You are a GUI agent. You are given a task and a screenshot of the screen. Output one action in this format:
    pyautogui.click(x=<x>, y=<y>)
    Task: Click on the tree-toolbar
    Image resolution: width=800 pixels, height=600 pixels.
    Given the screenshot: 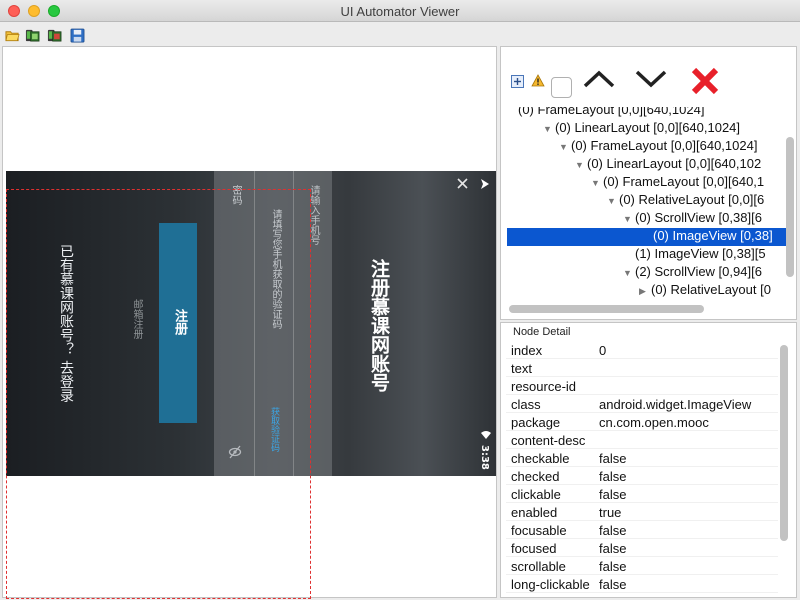 What is the action you would take?
    pyautogui.click(x=649, y=77)
    